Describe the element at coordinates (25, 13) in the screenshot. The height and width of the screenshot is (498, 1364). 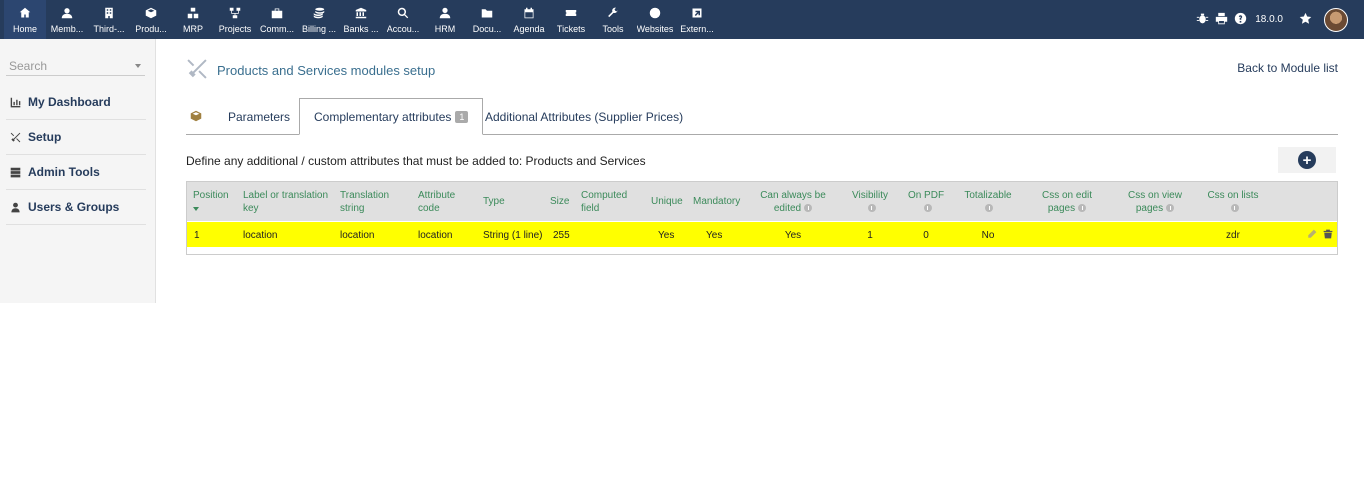
I see `home-icon` at that location.